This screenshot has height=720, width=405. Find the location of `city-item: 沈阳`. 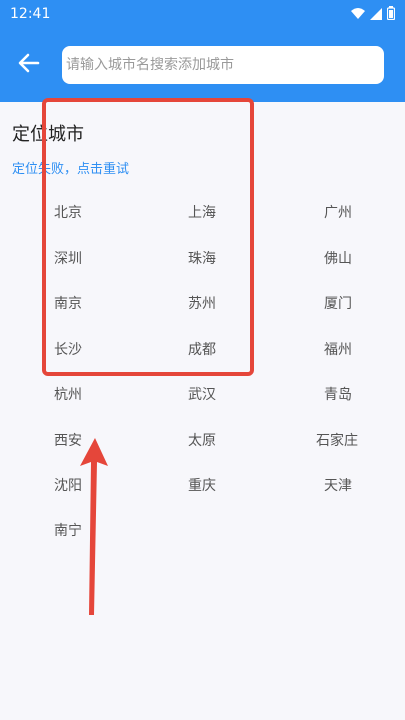

city-item: 沈阳 is located at coordinates (68, 485).